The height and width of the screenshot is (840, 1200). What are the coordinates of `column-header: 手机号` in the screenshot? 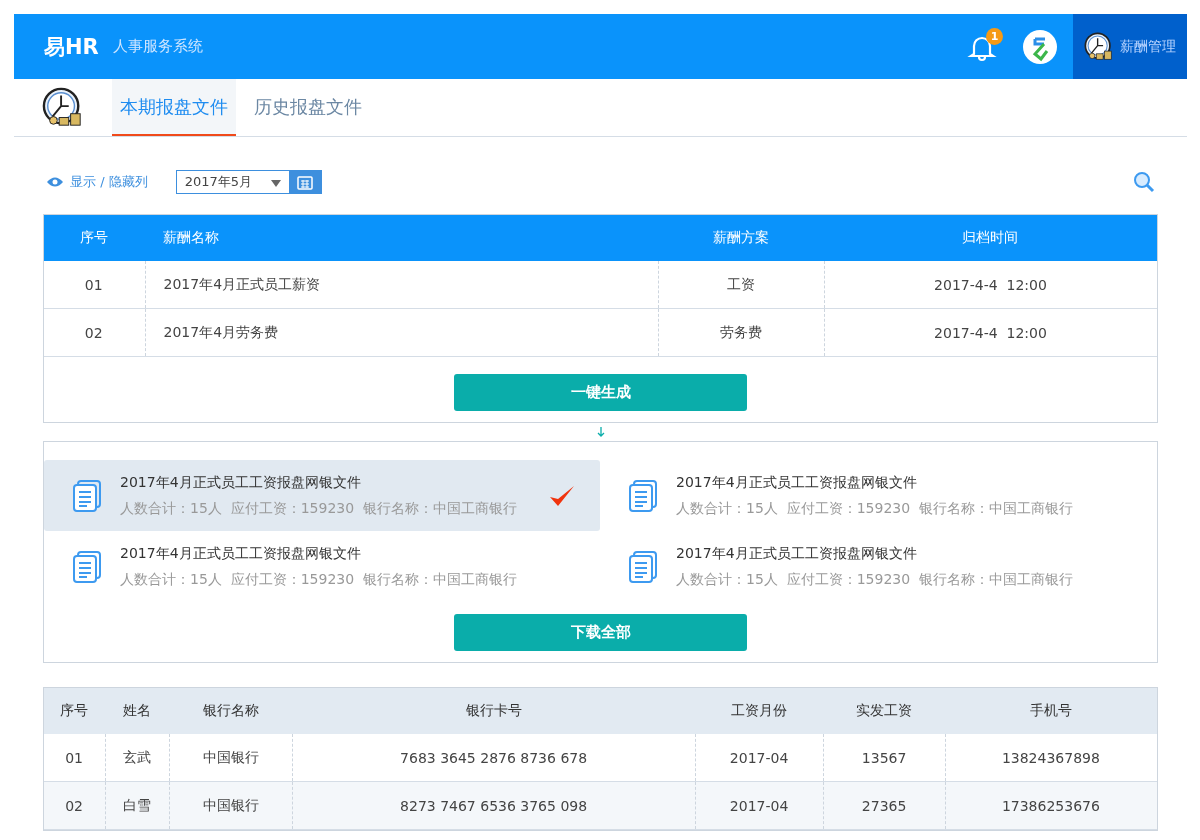 It's located at (1051, 711).